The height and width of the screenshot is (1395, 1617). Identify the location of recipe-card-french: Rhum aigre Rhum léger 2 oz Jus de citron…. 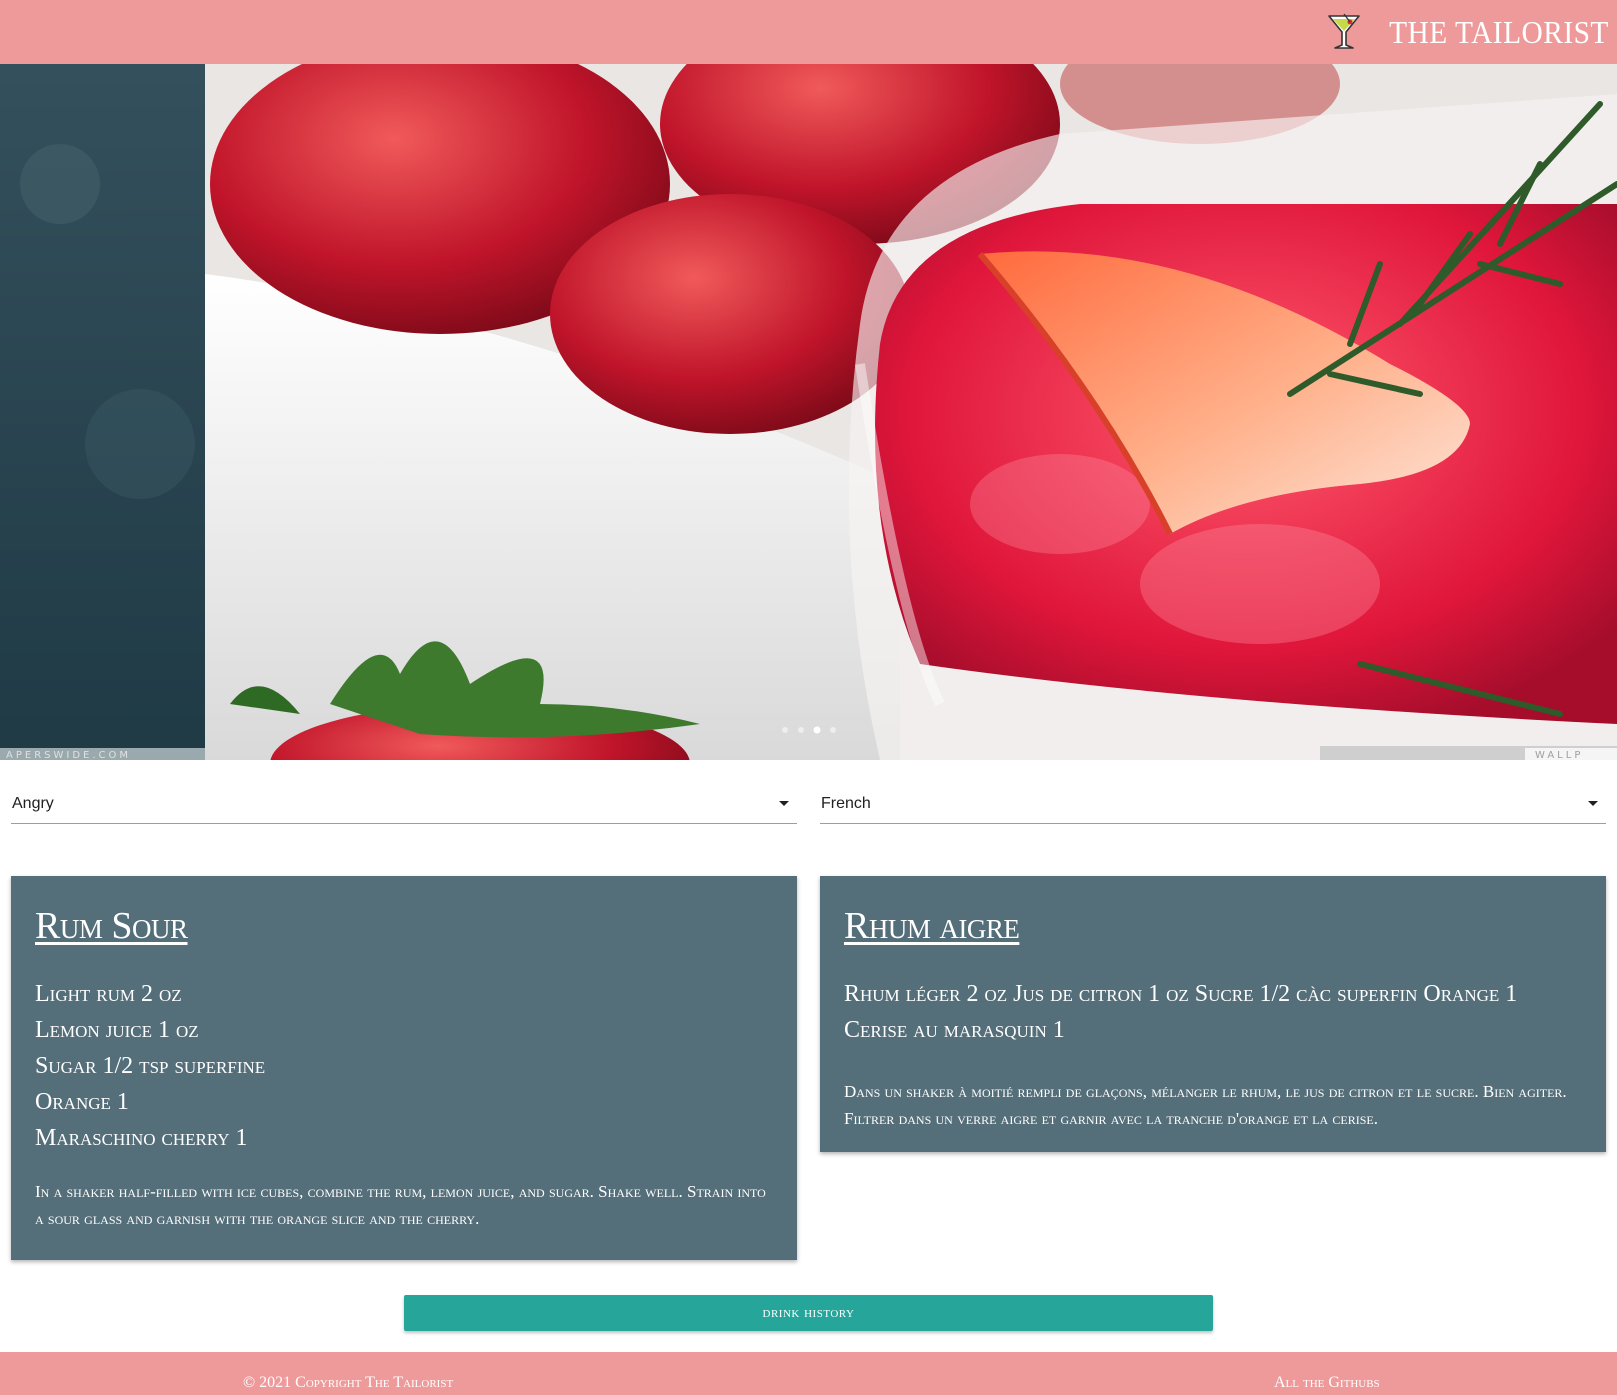
(1213, 1014).